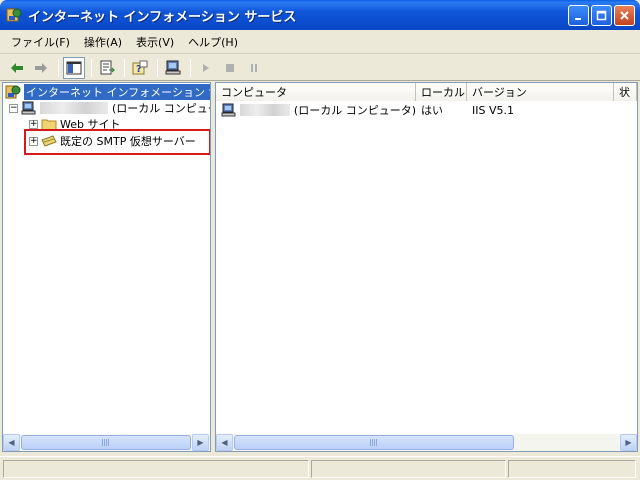 The image size is (640, 480). I want to click on play-icon, so click(206, 67).